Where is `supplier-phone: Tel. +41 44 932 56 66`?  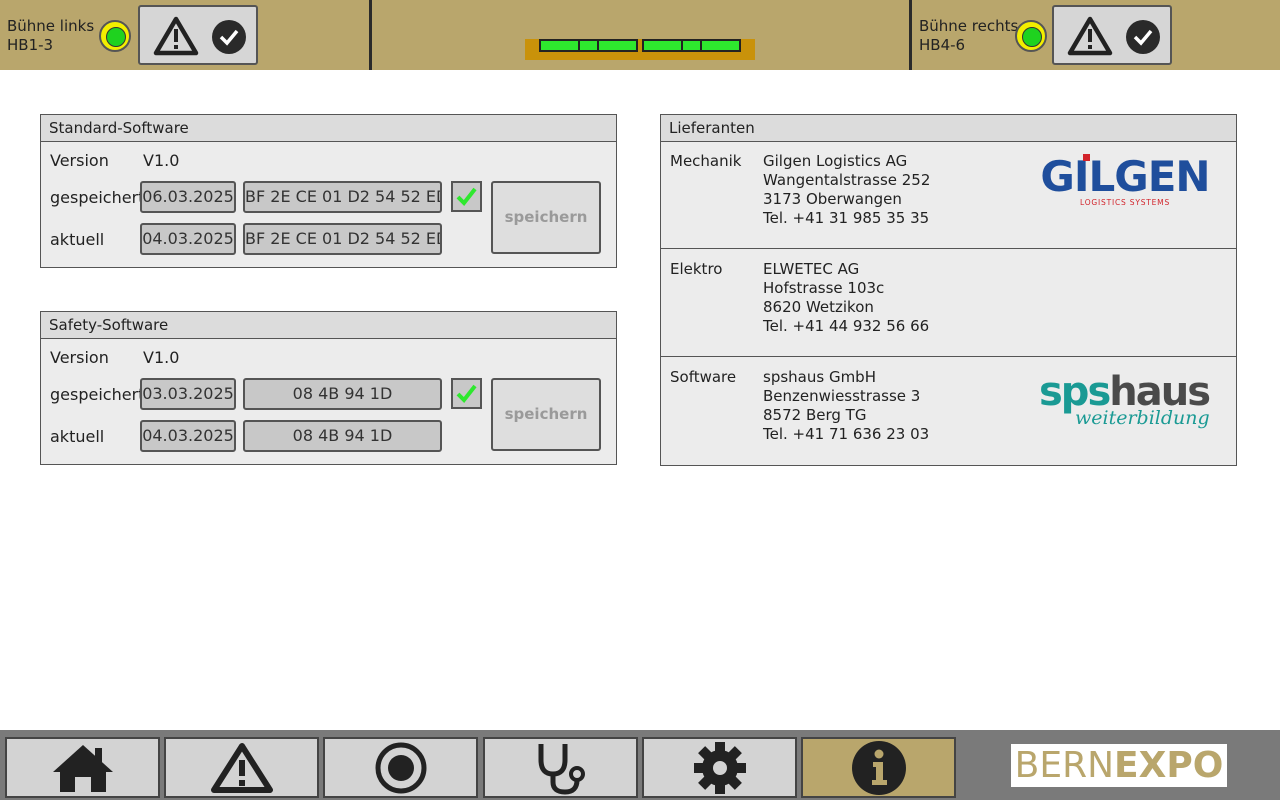
supplier-phone: Tel. +41 44 932 56 66 is located at coordinates (846, 326).